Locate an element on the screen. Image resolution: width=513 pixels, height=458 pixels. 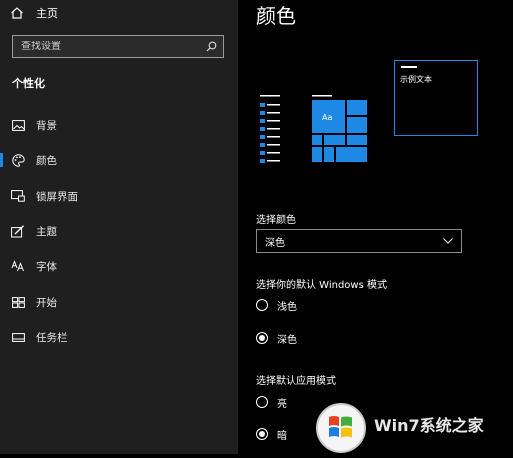
sidebar-item-colors: 颜色 is located at coordinates (119, 160).